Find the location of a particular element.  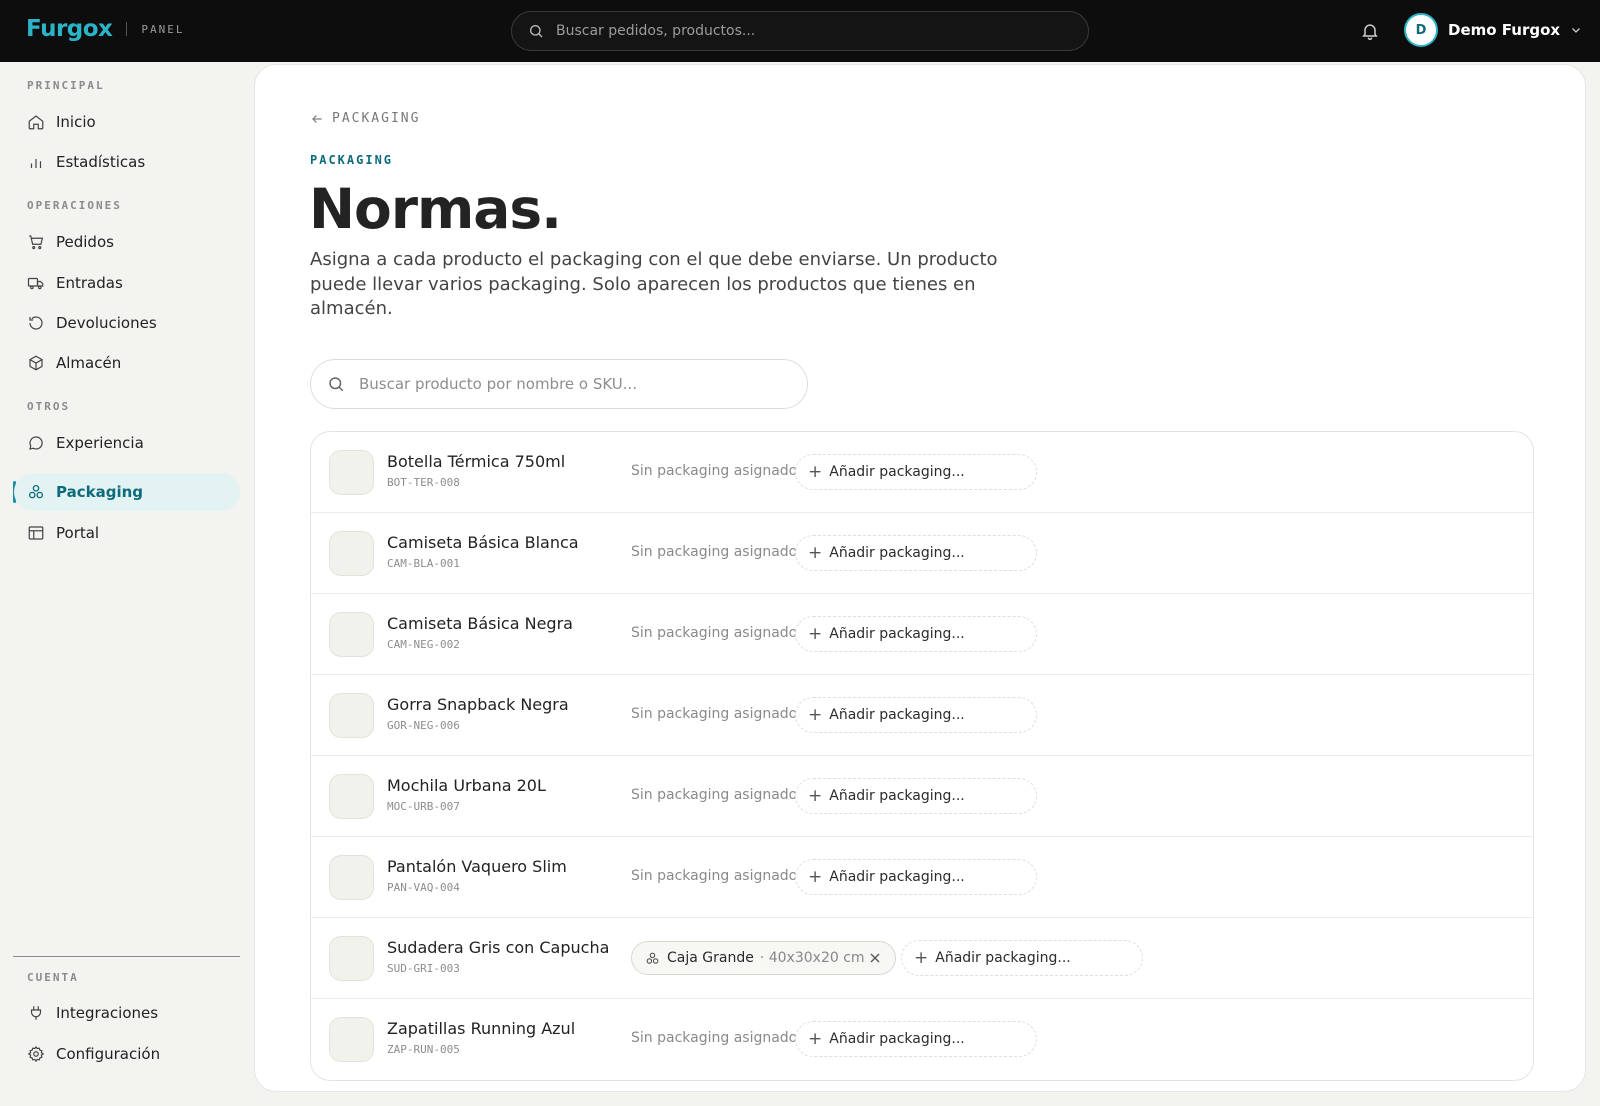

sidebar-item-label: Experiencia is located at coordinates (100, 443).